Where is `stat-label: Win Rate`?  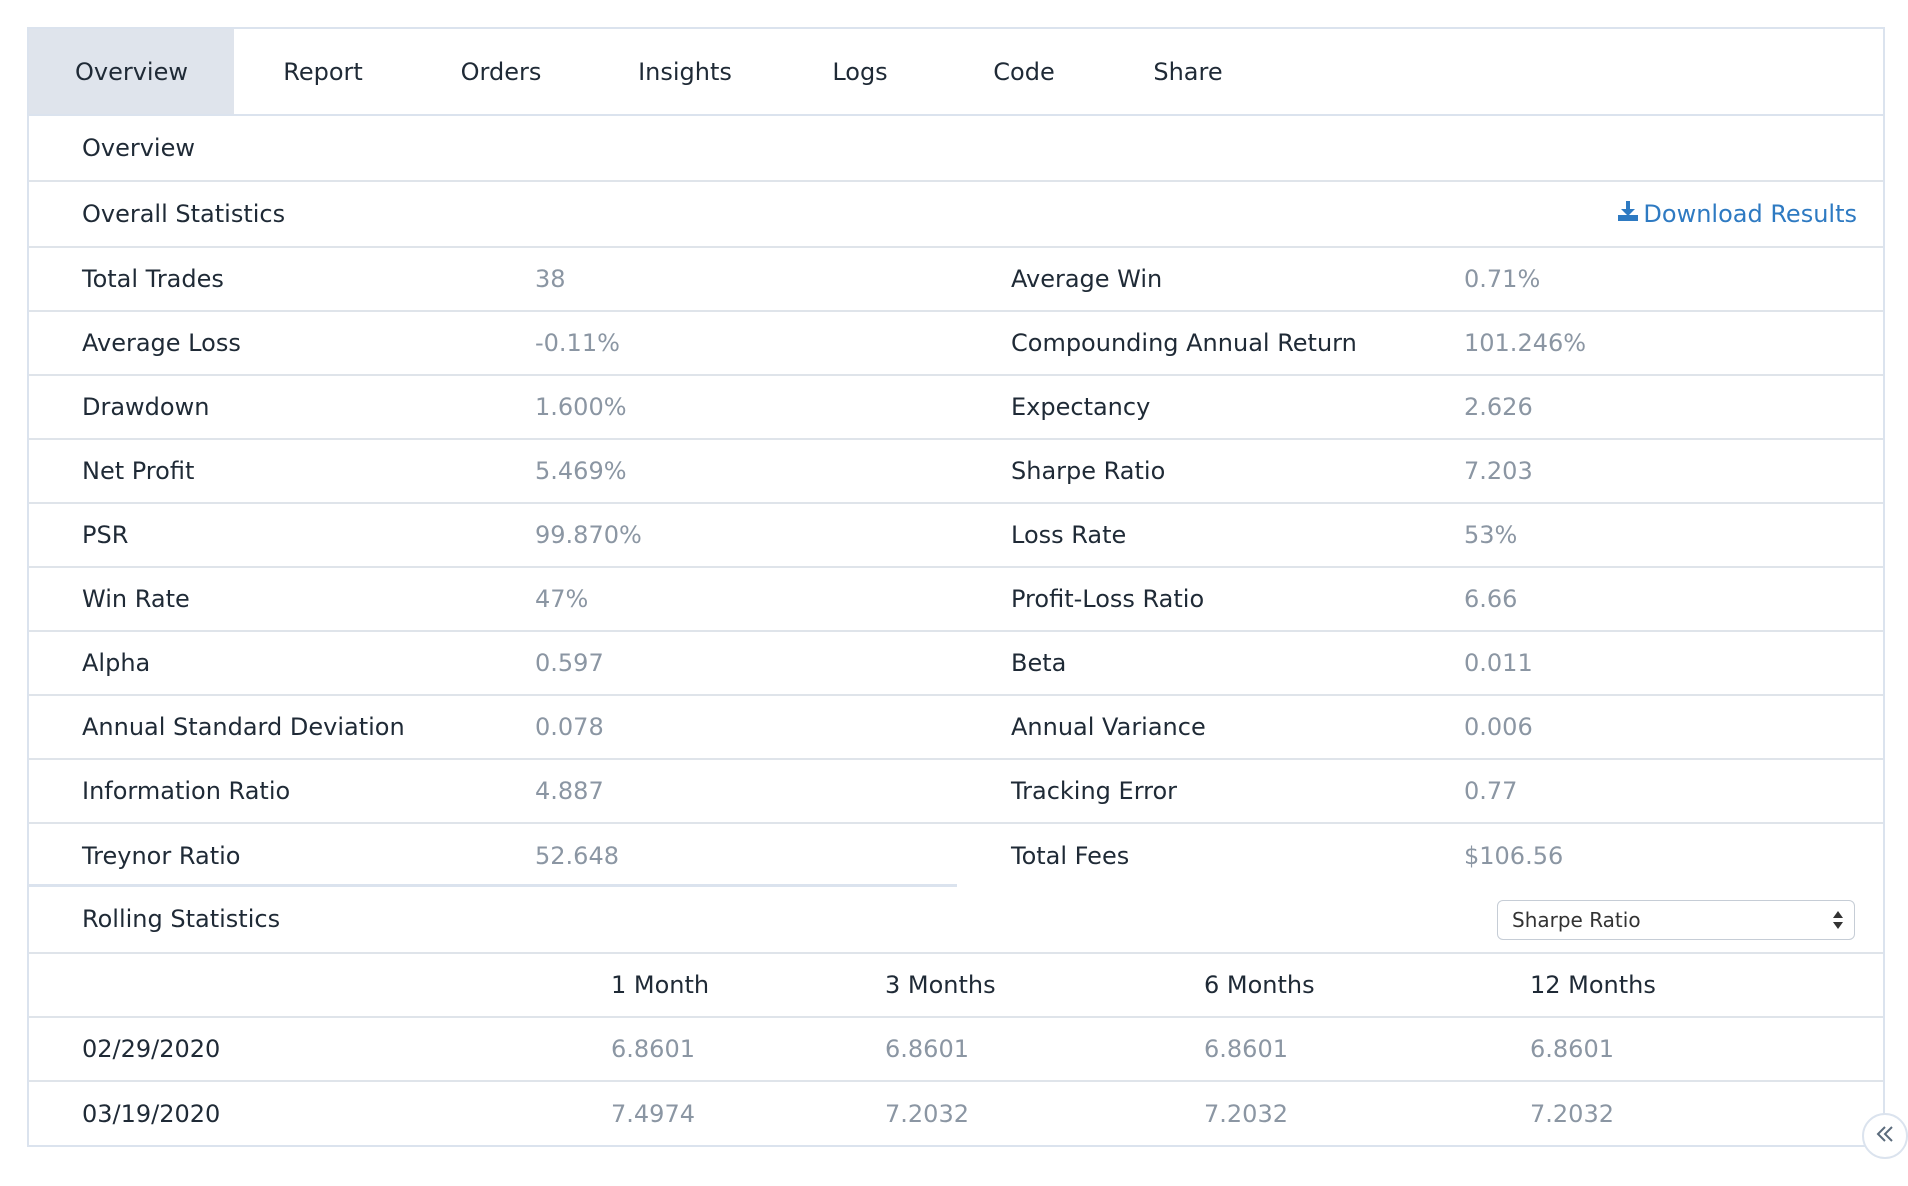 stat-label: Win Rate is located at coordinates (136, 599).